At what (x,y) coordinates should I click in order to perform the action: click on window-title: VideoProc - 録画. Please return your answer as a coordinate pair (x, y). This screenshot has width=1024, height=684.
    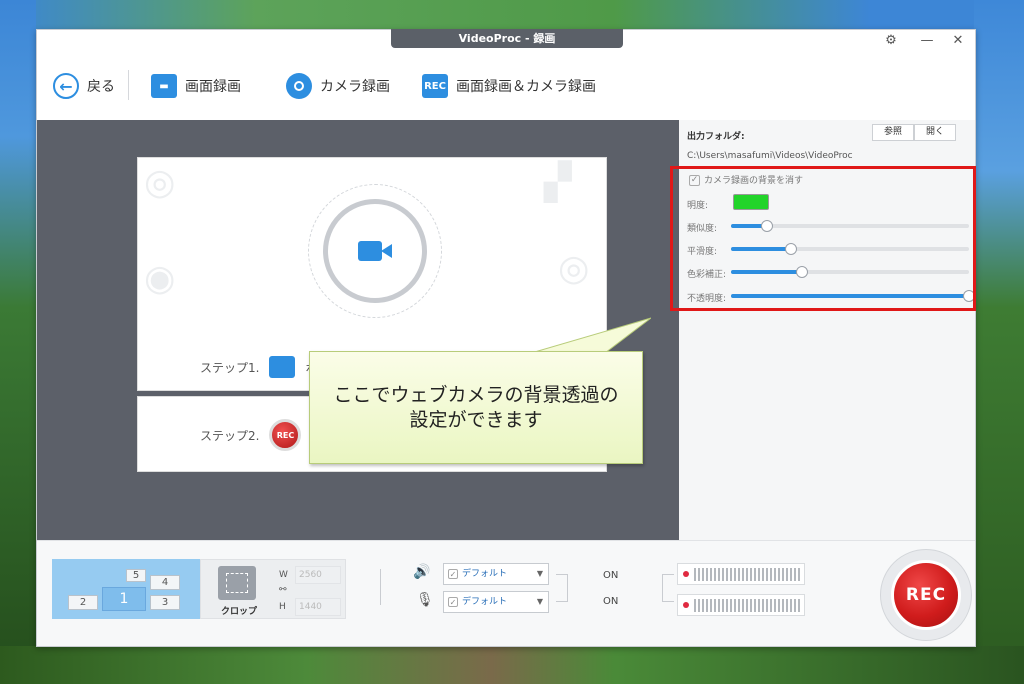
    Looking at the image, I should click on (507, 38).